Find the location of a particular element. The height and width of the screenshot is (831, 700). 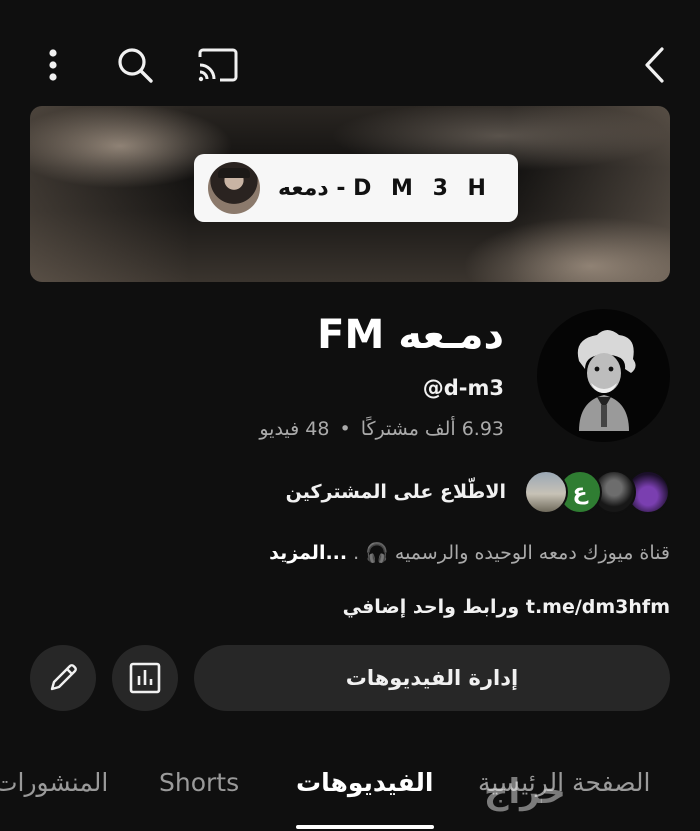

tab-shorts: Shorts is located at coordinates (199, 782).